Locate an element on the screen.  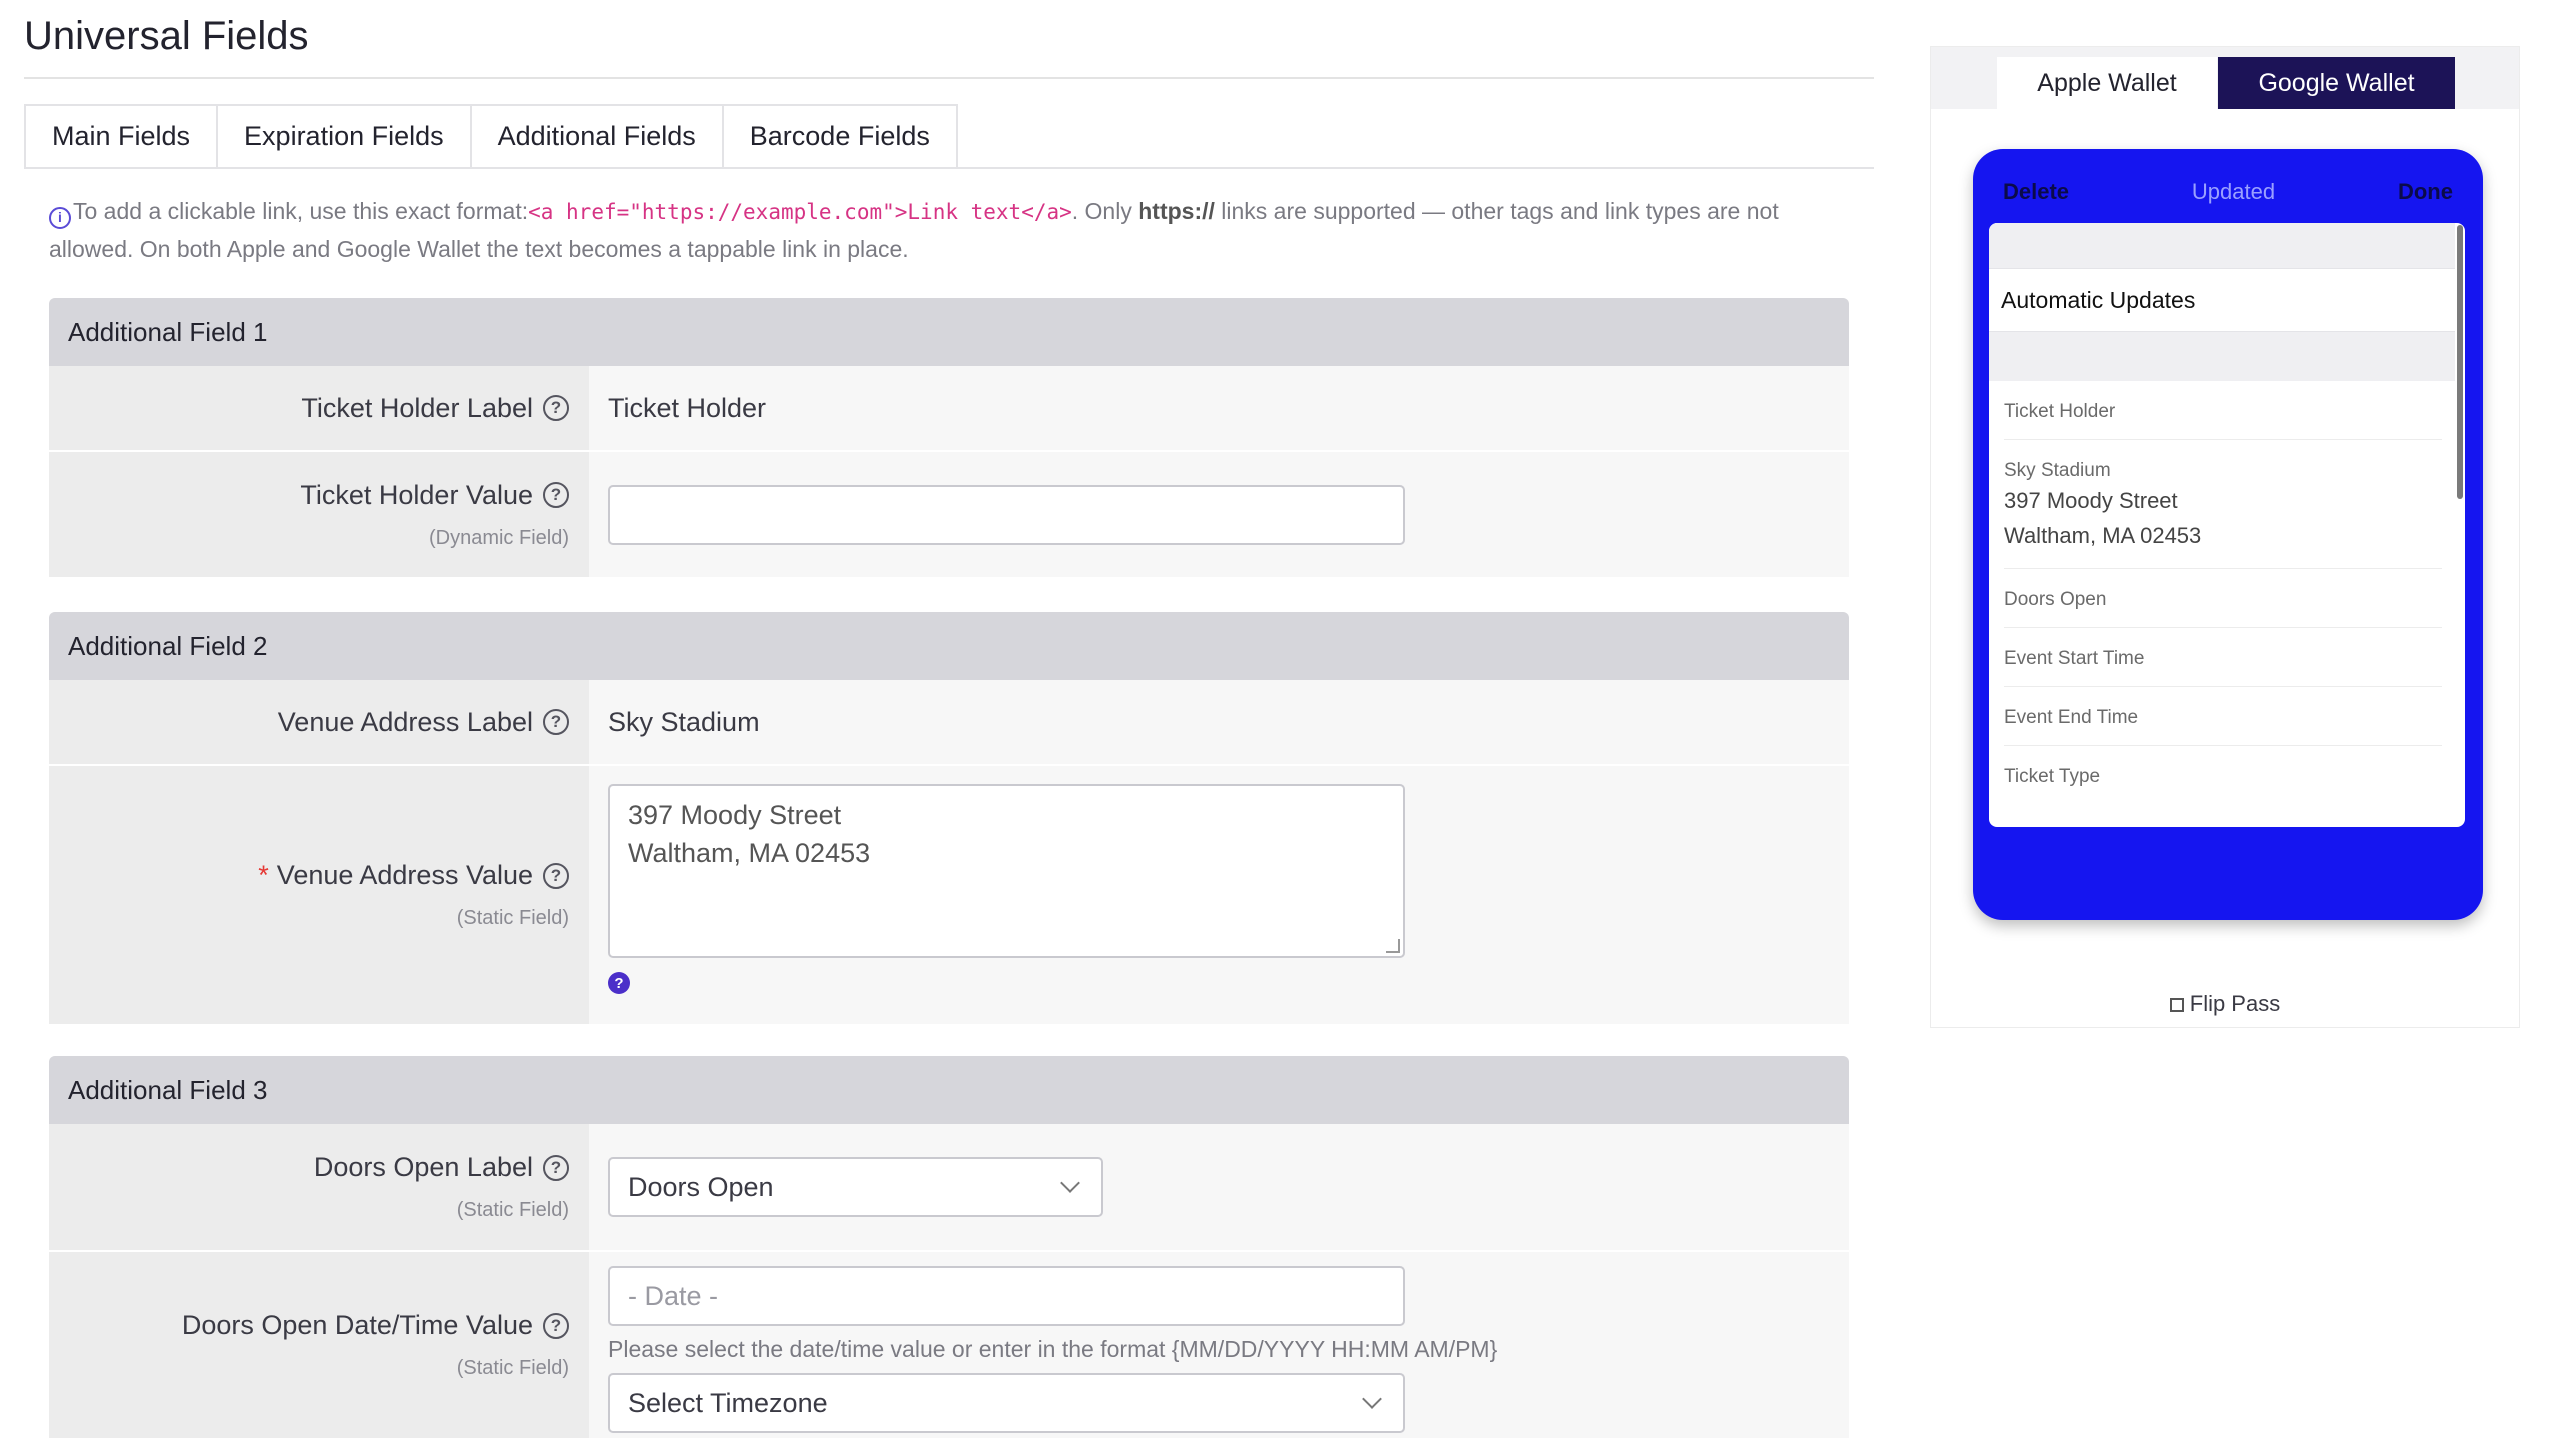
venue-address-value-title: Venue Address Value is located at coordinates (404, 875).